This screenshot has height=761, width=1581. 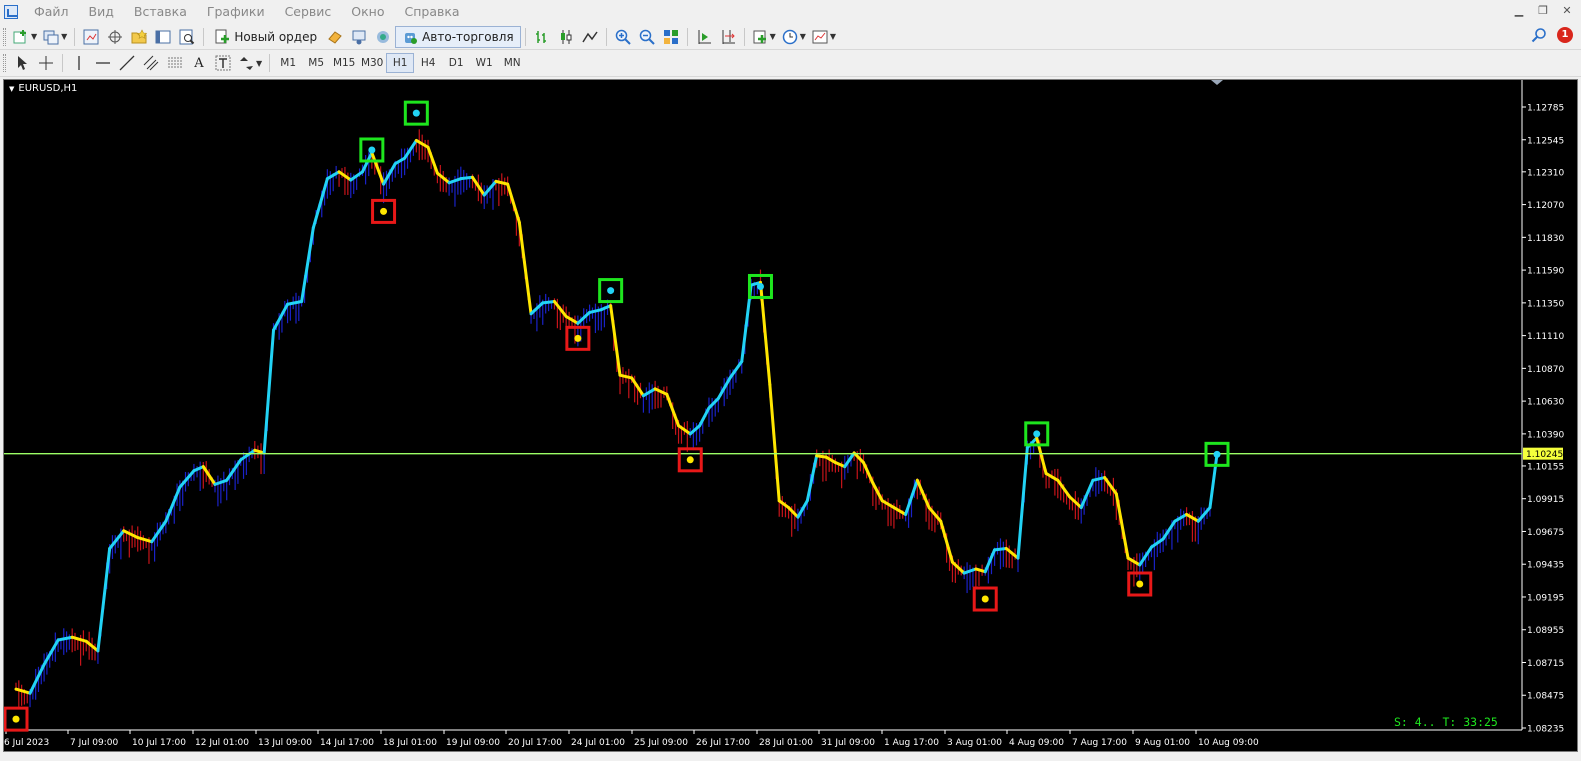 What do you see at coordinates (704, 37) in the screenshot?
I see `auto-scroll-button` at bounding box center [704, 37].